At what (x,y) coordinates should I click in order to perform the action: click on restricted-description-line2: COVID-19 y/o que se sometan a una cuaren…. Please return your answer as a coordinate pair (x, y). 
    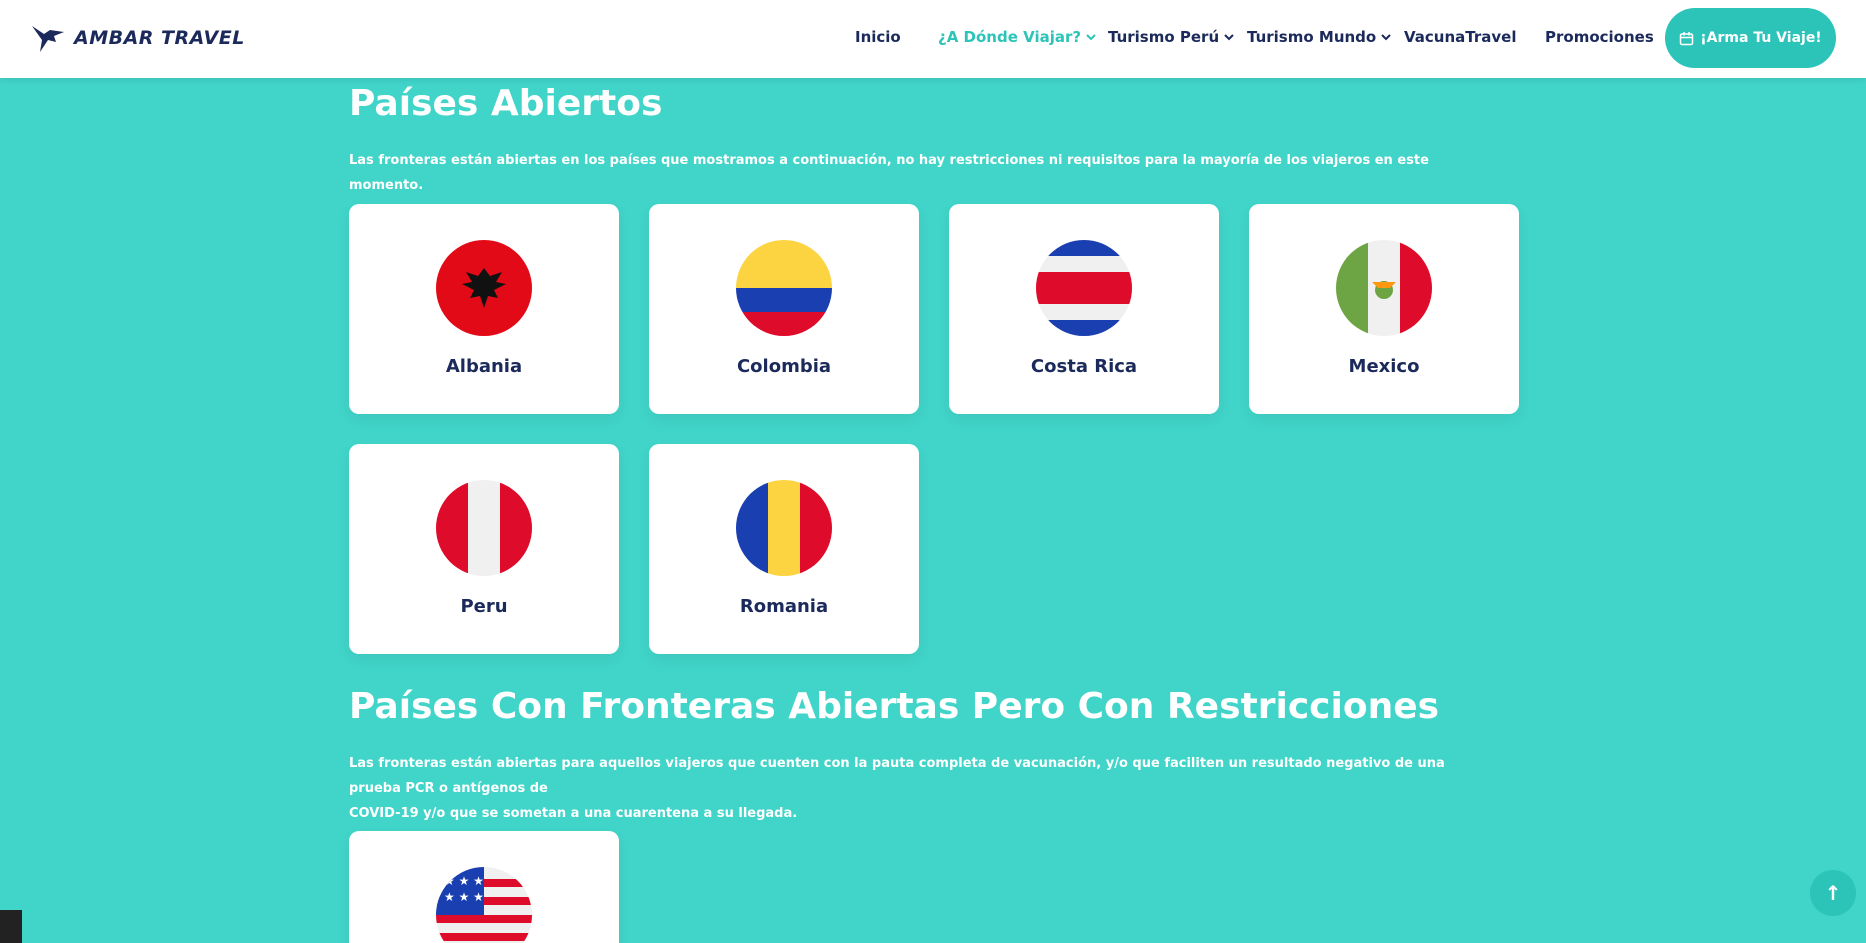
    Looking at the image, I should click on (573, 813).